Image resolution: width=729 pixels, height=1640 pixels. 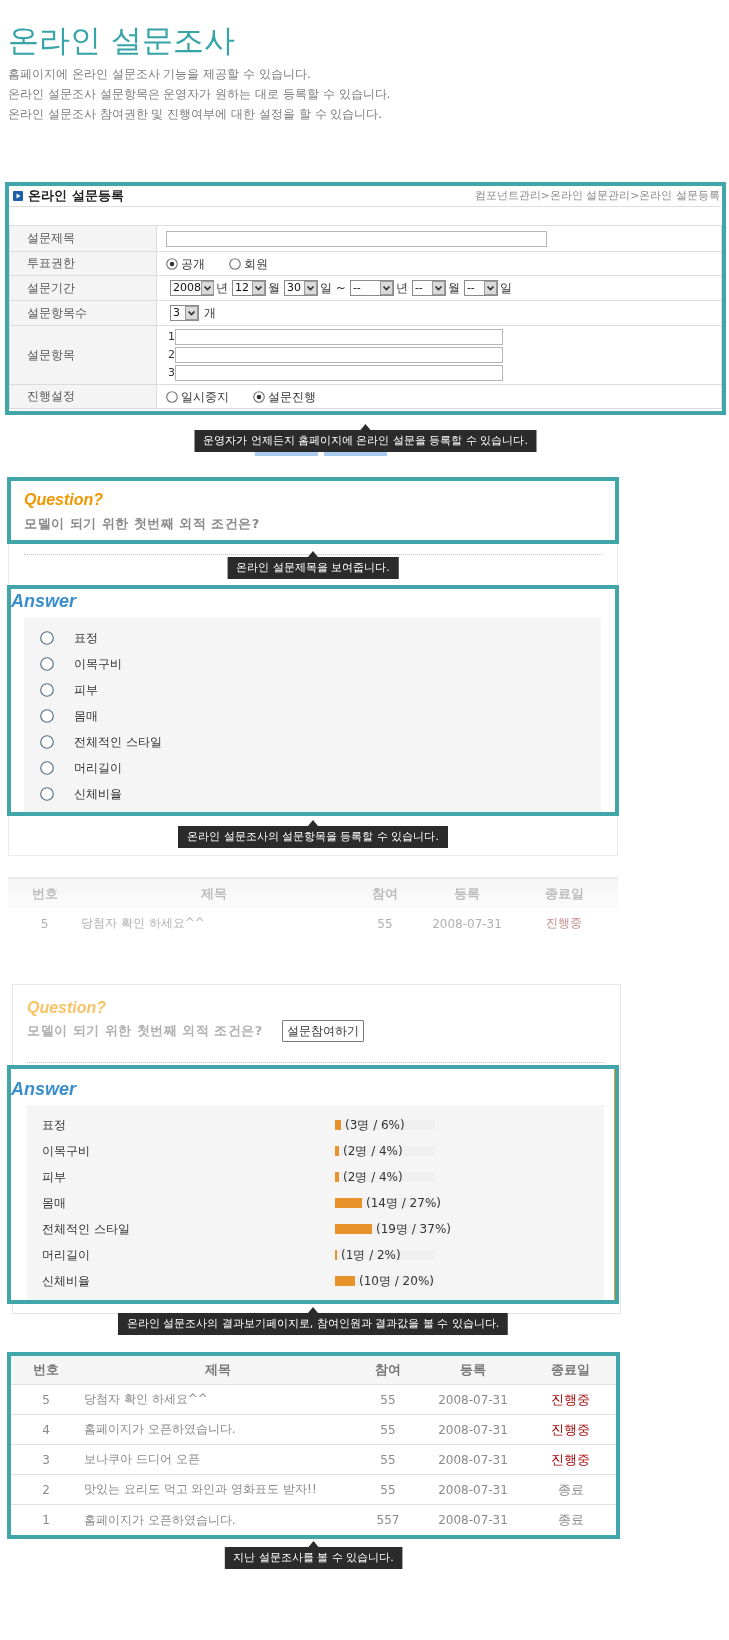 What do you see at coordinates (46, 1459) in the screenshot?
I see `table-cell-text: 3` at bounding box center [46, 1459].